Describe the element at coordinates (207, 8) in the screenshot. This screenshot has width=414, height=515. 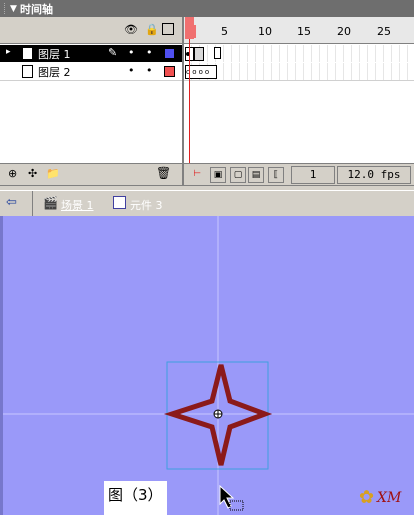
I see `timeline-titlebar: ▼ 时间轴` at that location.